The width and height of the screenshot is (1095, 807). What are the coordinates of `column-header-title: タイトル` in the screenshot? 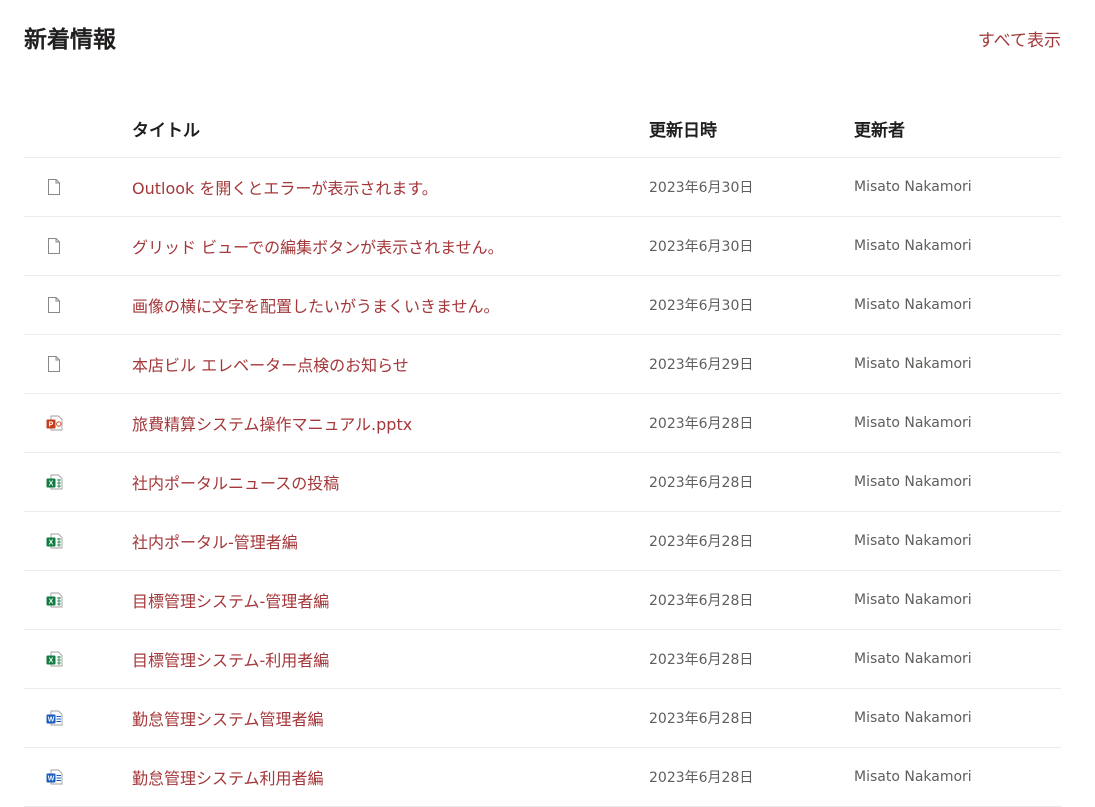 It's located at (166, 128).